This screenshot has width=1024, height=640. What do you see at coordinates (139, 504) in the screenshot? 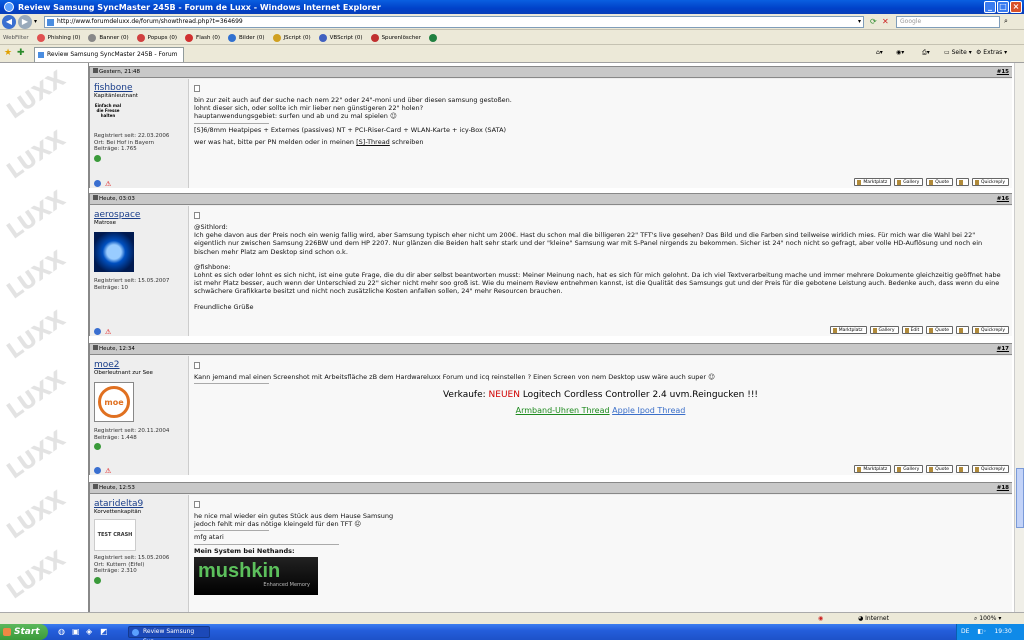
I see `username-link: ataridelta9` at bounding box center [139, 504].